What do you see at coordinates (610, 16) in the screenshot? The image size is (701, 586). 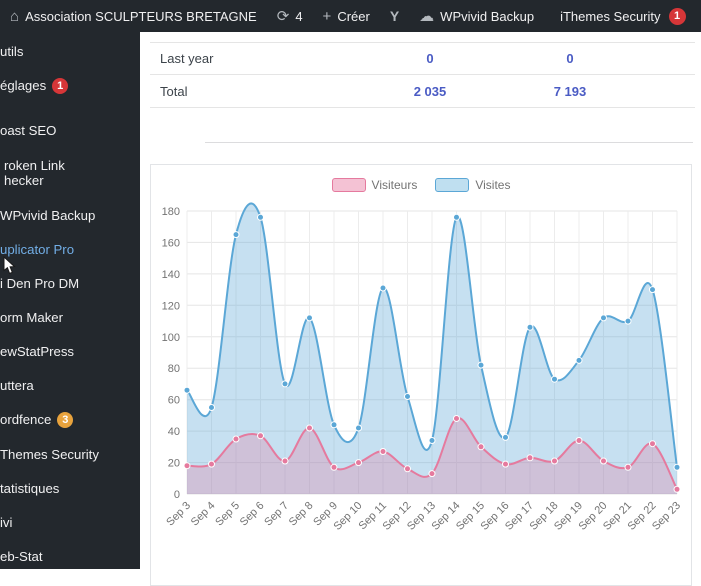 I see `ithemes-label: iThemes Security` at bounding box center [610, 16].